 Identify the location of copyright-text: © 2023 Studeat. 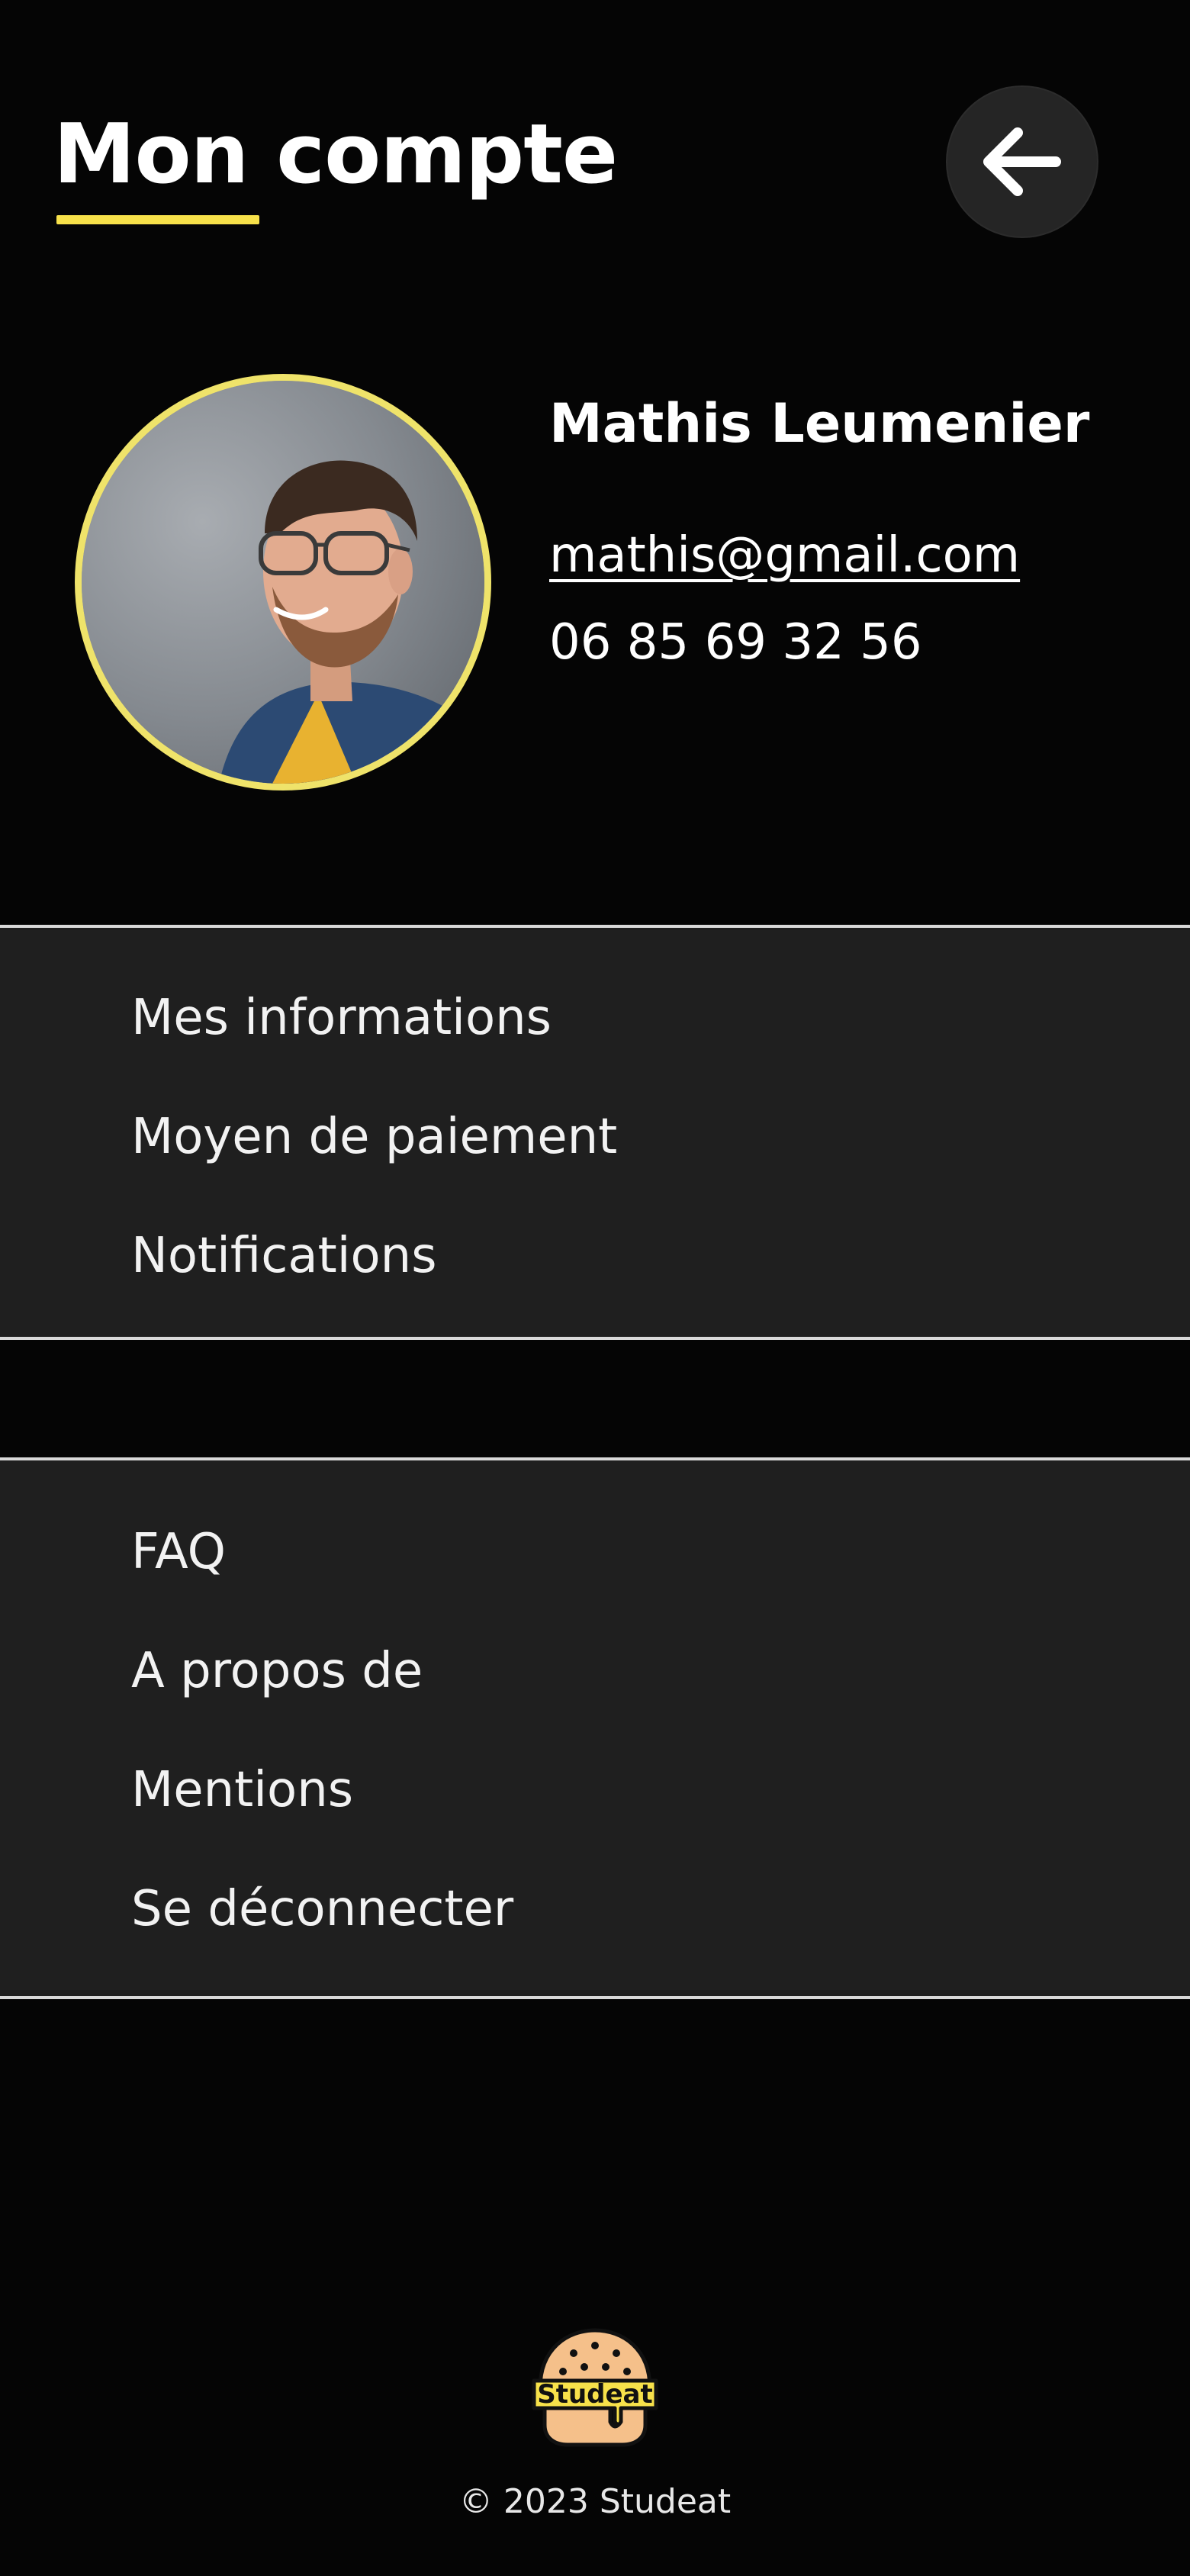
(595, 2501).